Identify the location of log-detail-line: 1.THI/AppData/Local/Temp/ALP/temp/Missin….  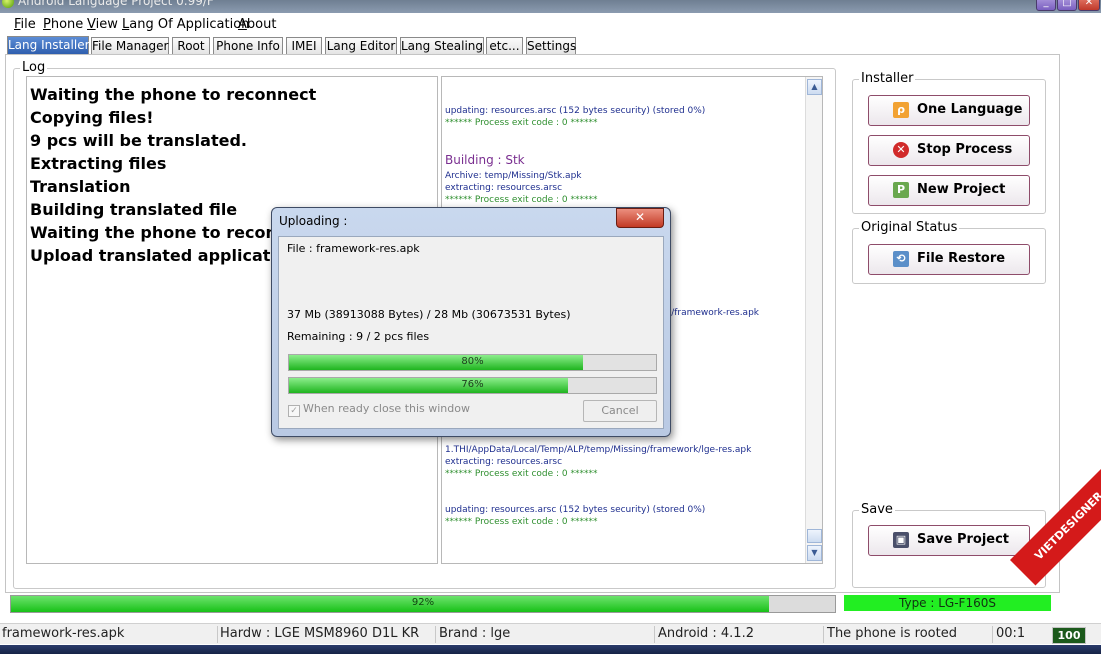
(598, 450).